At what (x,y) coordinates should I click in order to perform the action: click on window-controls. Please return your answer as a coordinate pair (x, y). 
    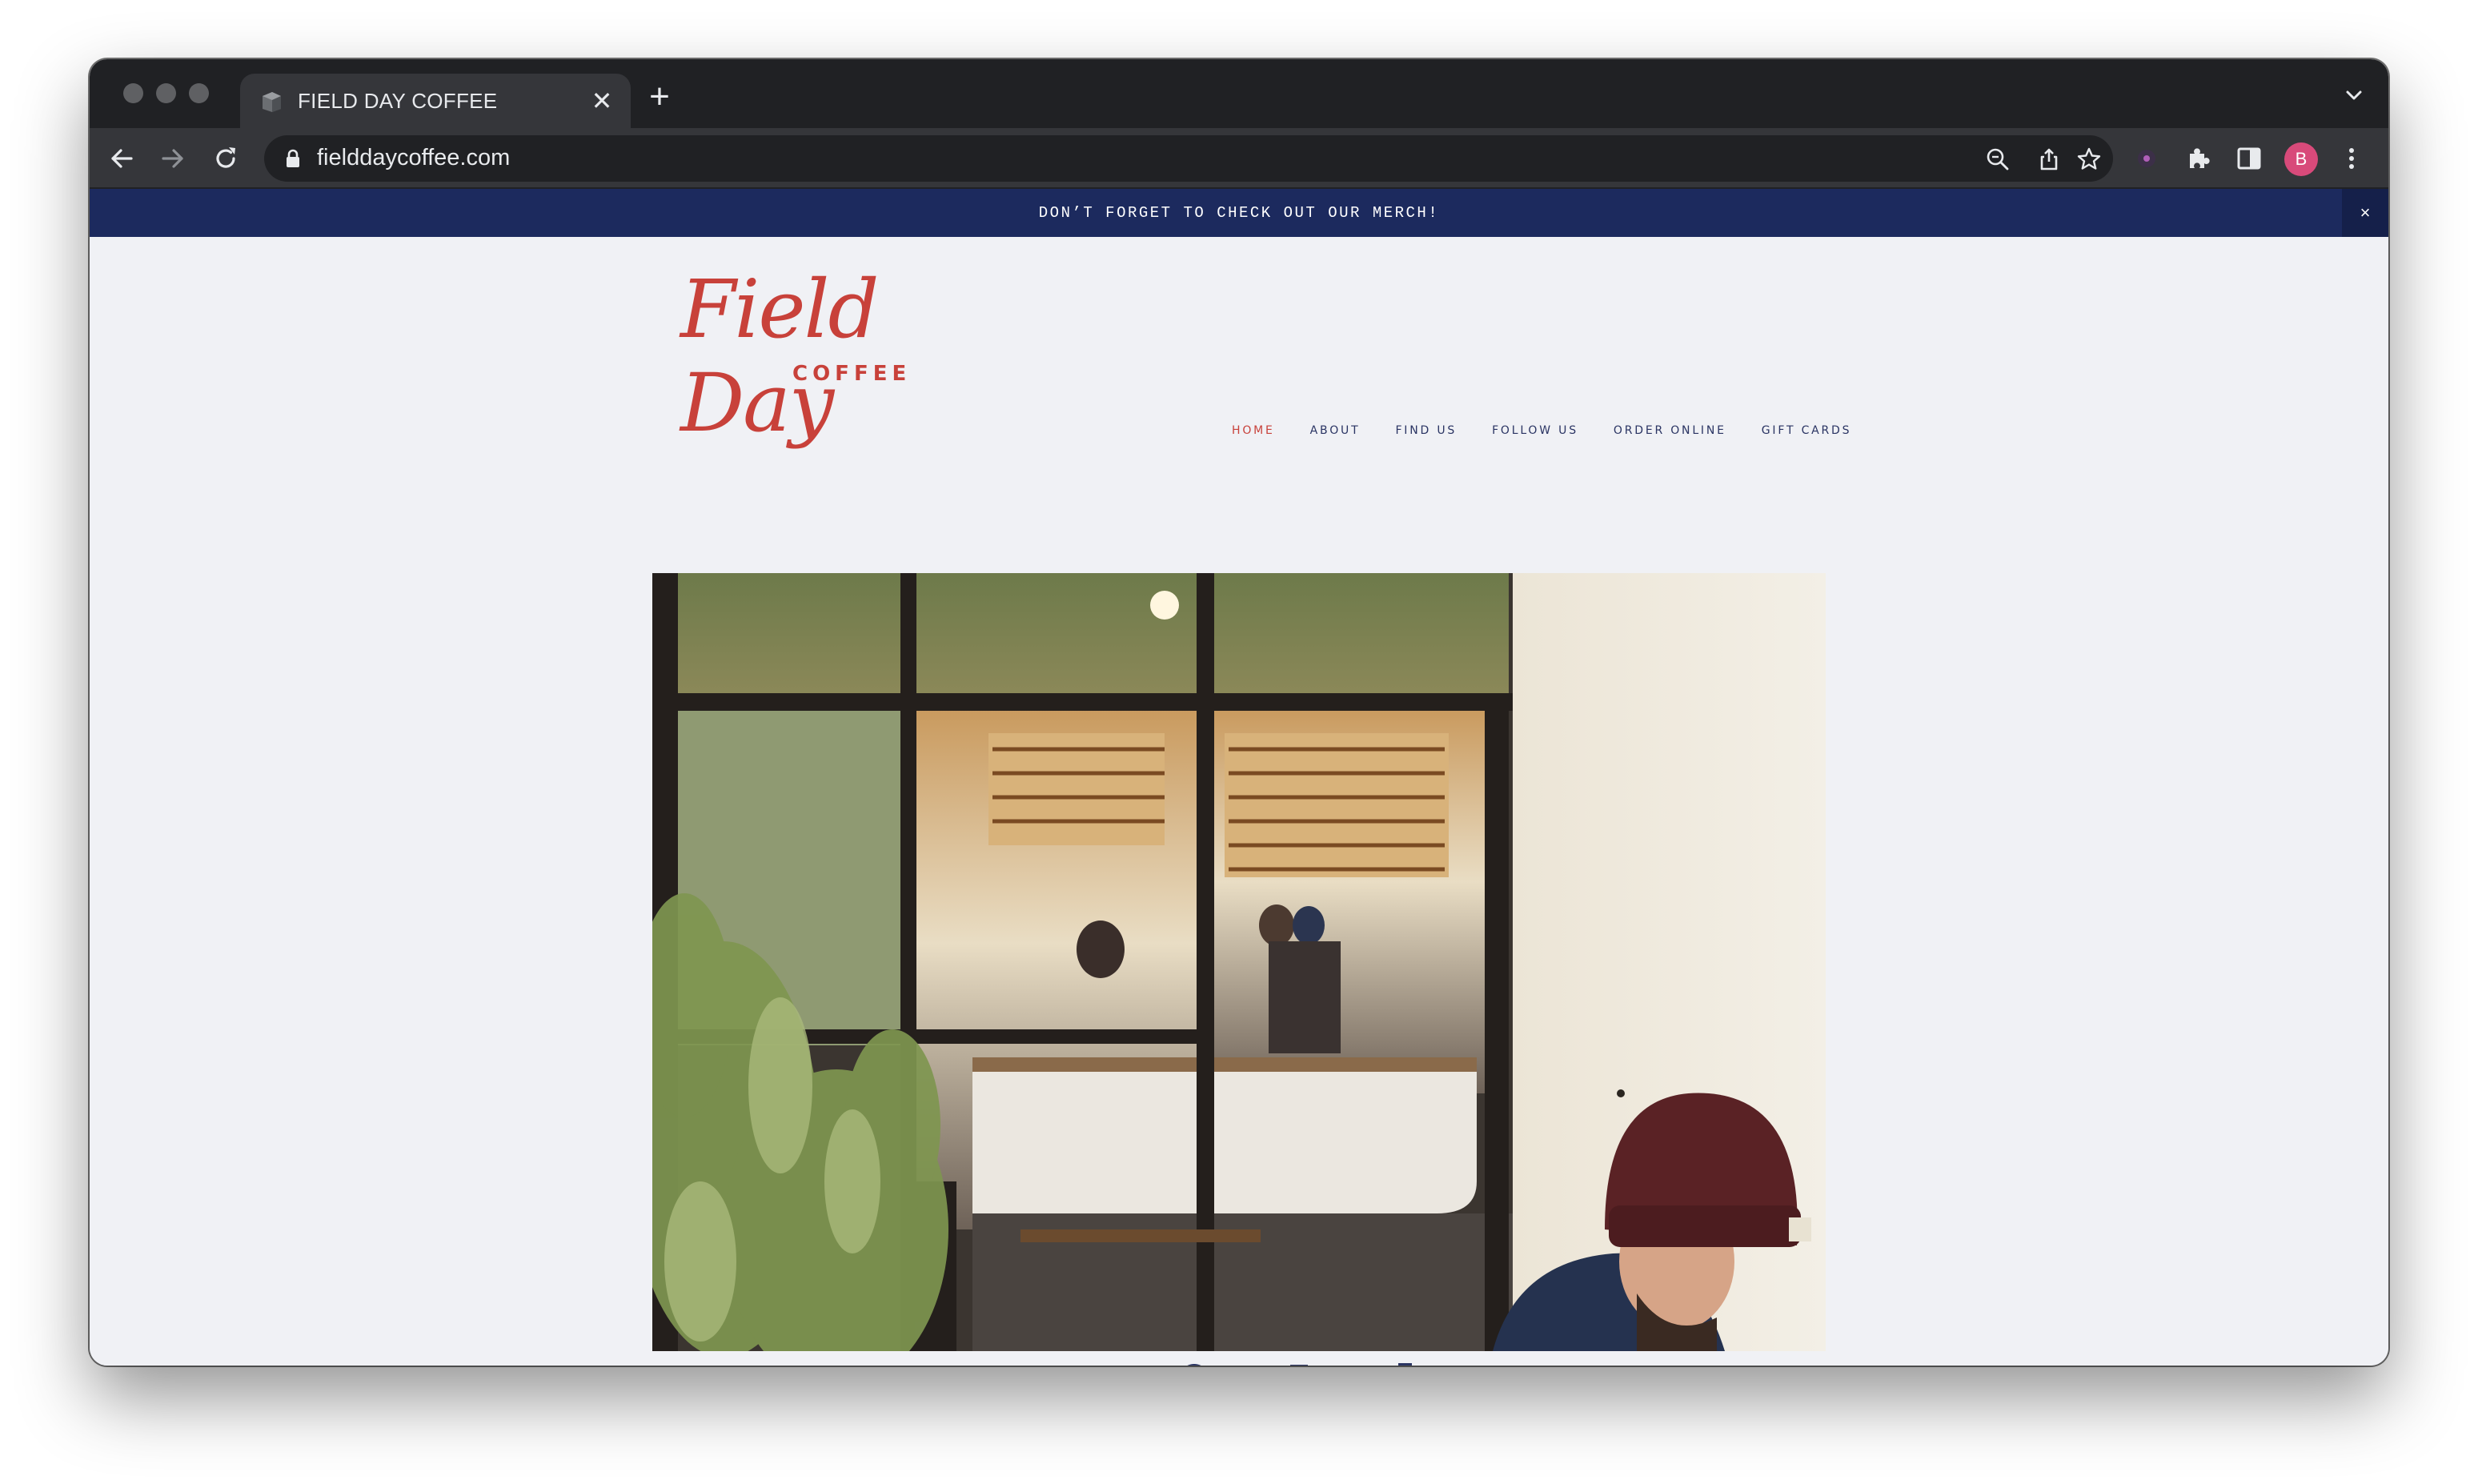
    Looking at the image, I should click on (166, 93).